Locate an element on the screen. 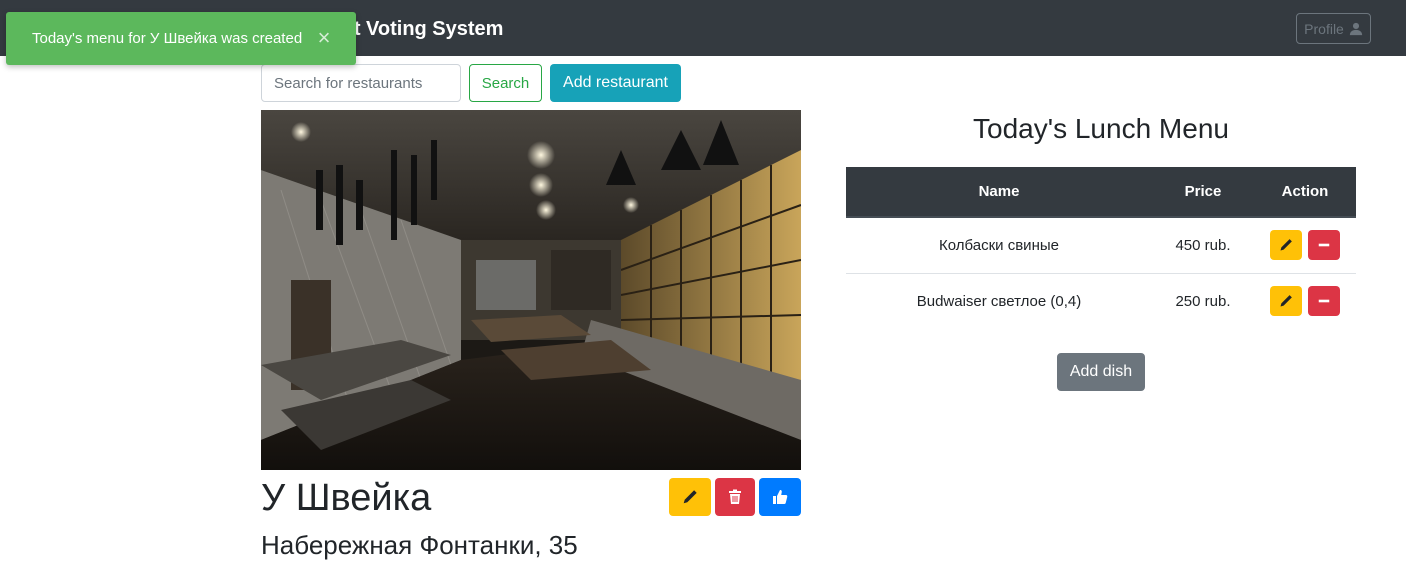  close-icon: × is located at coordinates (324, 38).